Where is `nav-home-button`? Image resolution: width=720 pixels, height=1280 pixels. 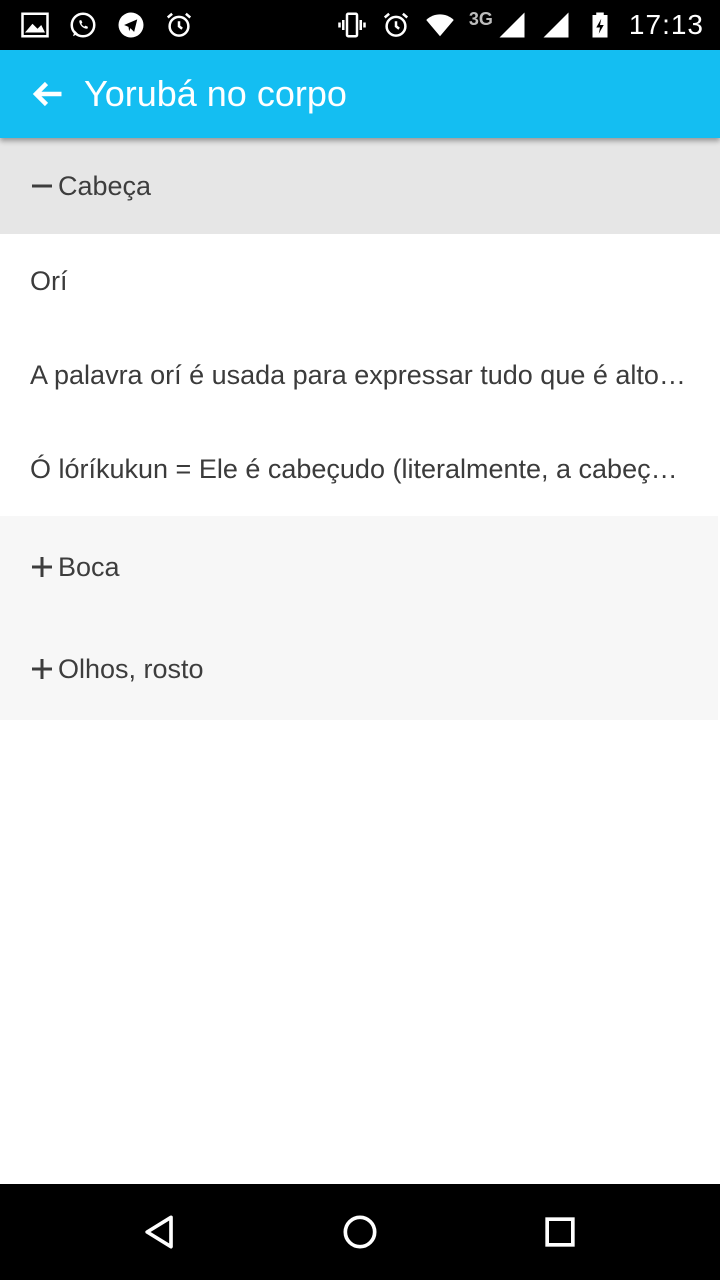
nav-home-button is located at coordinates (360, 1232).